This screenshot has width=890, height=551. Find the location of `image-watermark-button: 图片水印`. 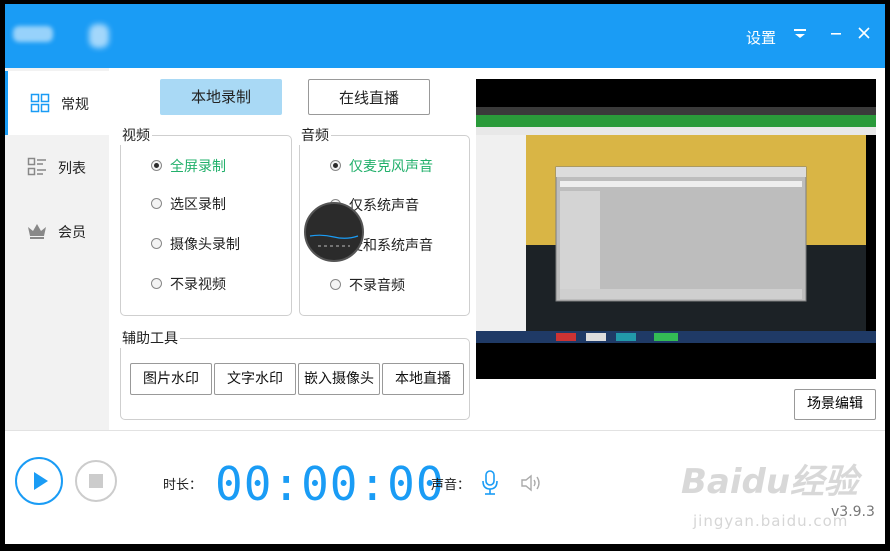

image-watermark-button: 图片水印 is located at coordinates (171, 379).